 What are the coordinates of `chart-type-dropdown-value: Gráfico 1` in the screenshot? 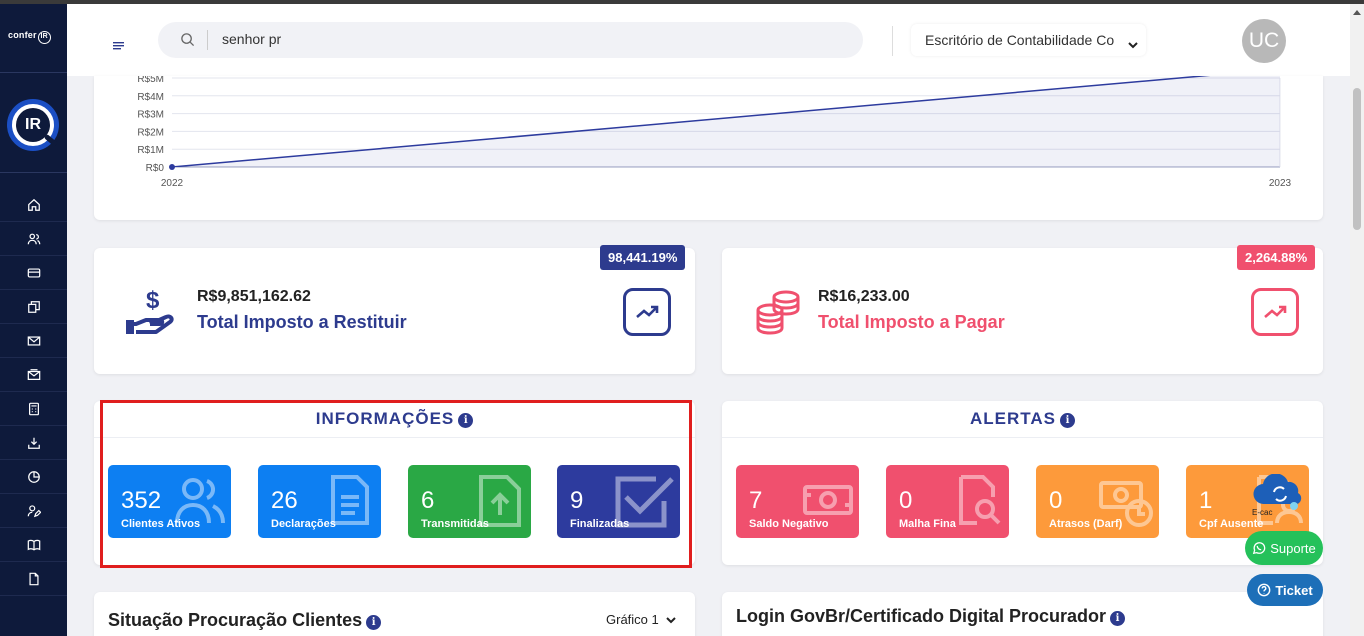 It's located at (632, 619).